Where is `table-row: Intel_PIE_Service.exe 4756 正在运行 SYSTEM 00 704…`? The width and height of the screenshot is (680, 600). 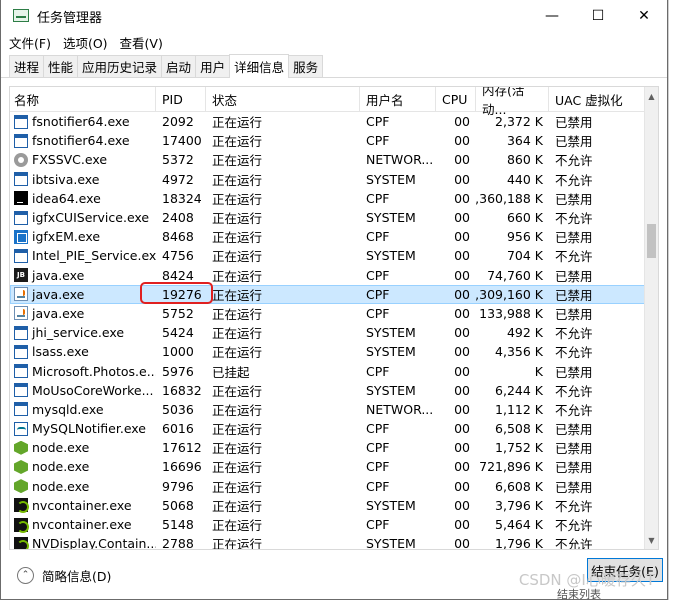 table-row: Intel_PIE_Service.exe 4756 正在运行 SYSTEM 00 704… is located at coordinates (334, 255).